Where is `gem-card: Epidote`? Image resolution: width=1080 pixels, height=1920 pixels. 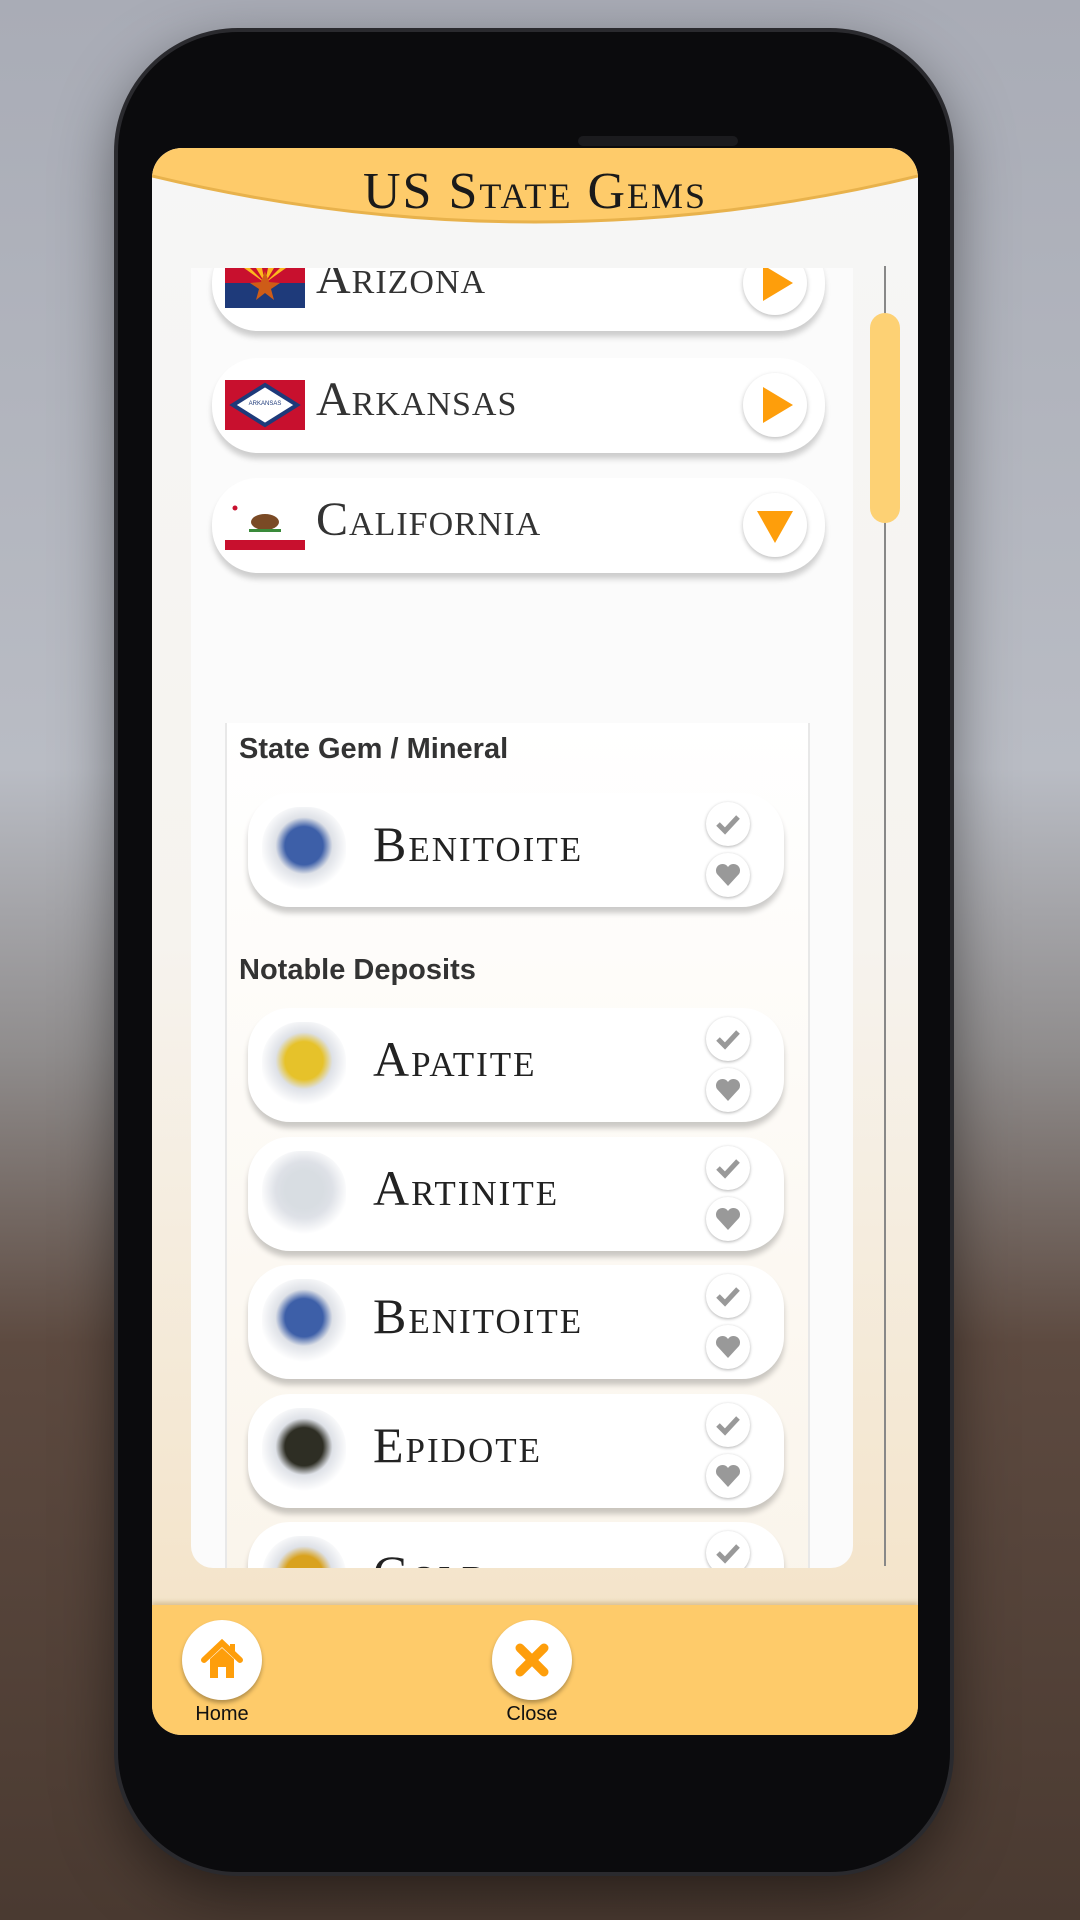 gem-card: Epidote is located at coordinates (516, 1450).